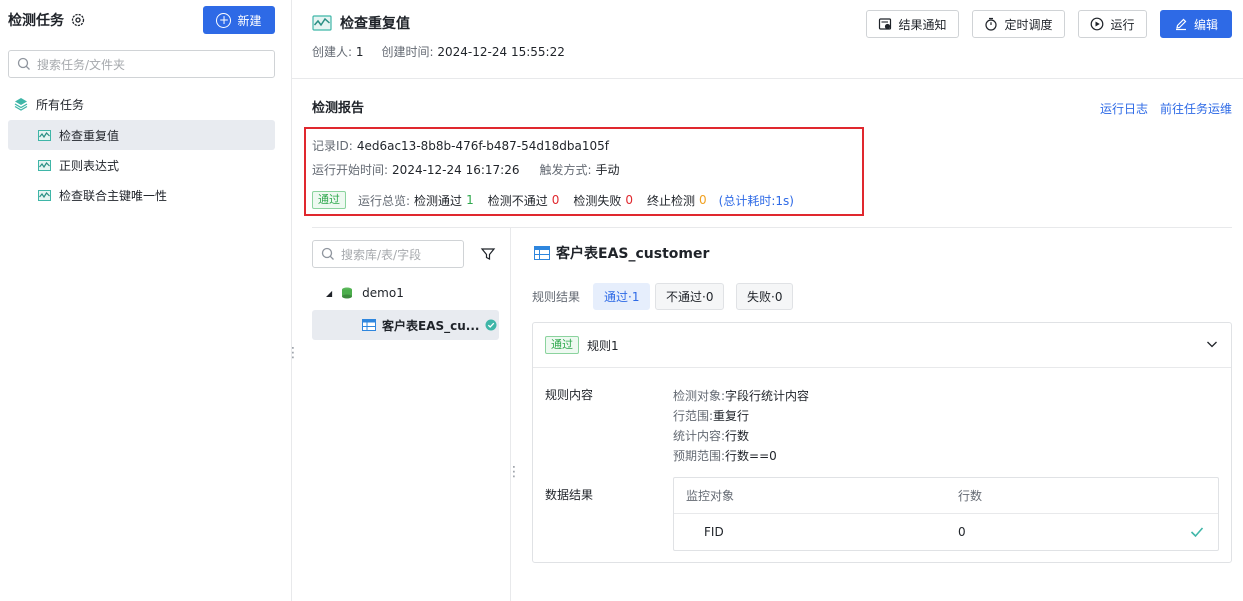  I want to click on rule-status-badge: 通过, so click(562, 345).